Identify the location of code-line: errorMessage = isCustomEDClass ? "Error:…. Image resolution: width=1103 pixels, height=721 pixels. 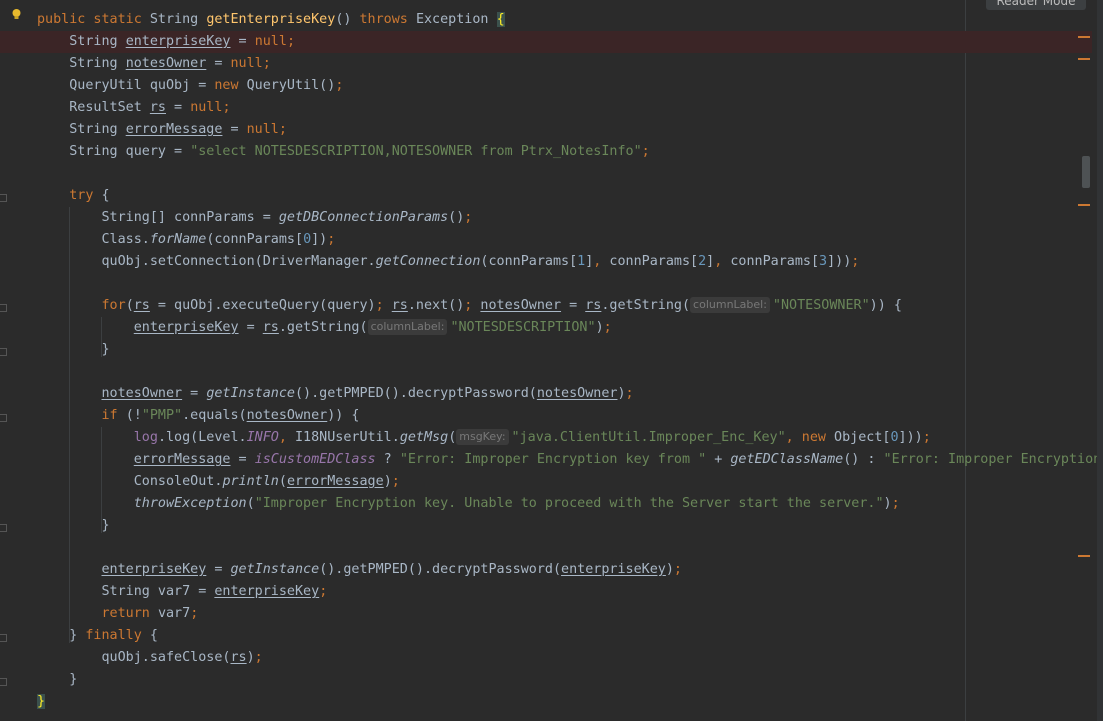
(550, 460).